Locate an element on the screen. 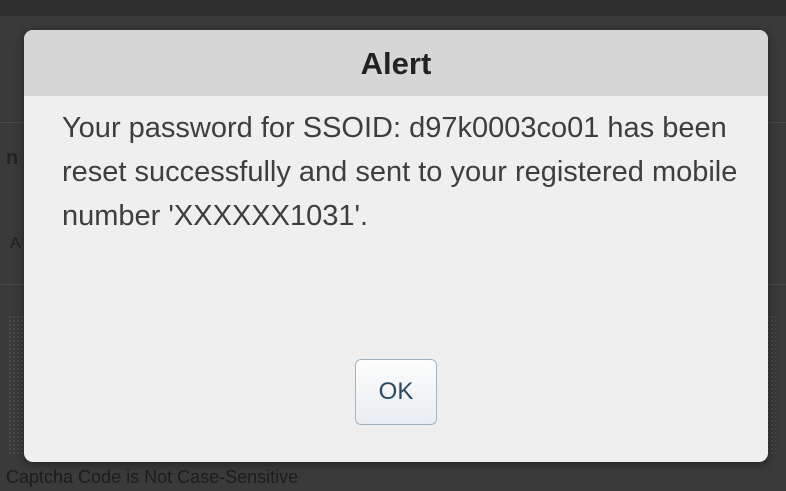 The image size is (786, 491). dialog-title: Alert is located at coordinates (396, 63).